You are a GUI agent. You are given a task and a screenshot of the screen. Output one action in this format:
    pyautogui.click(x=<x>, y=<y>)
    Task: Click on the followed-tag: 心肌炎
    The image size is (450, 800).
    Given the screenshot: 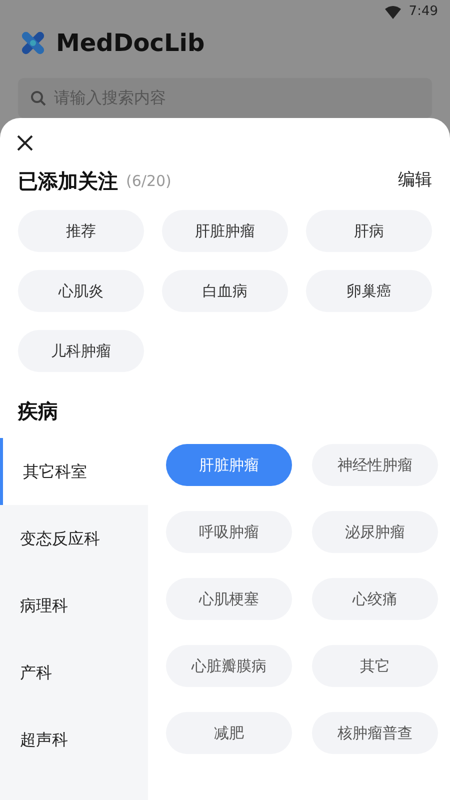 What is the action you would take?
    pyautogui.click(x=81, y=291)
    